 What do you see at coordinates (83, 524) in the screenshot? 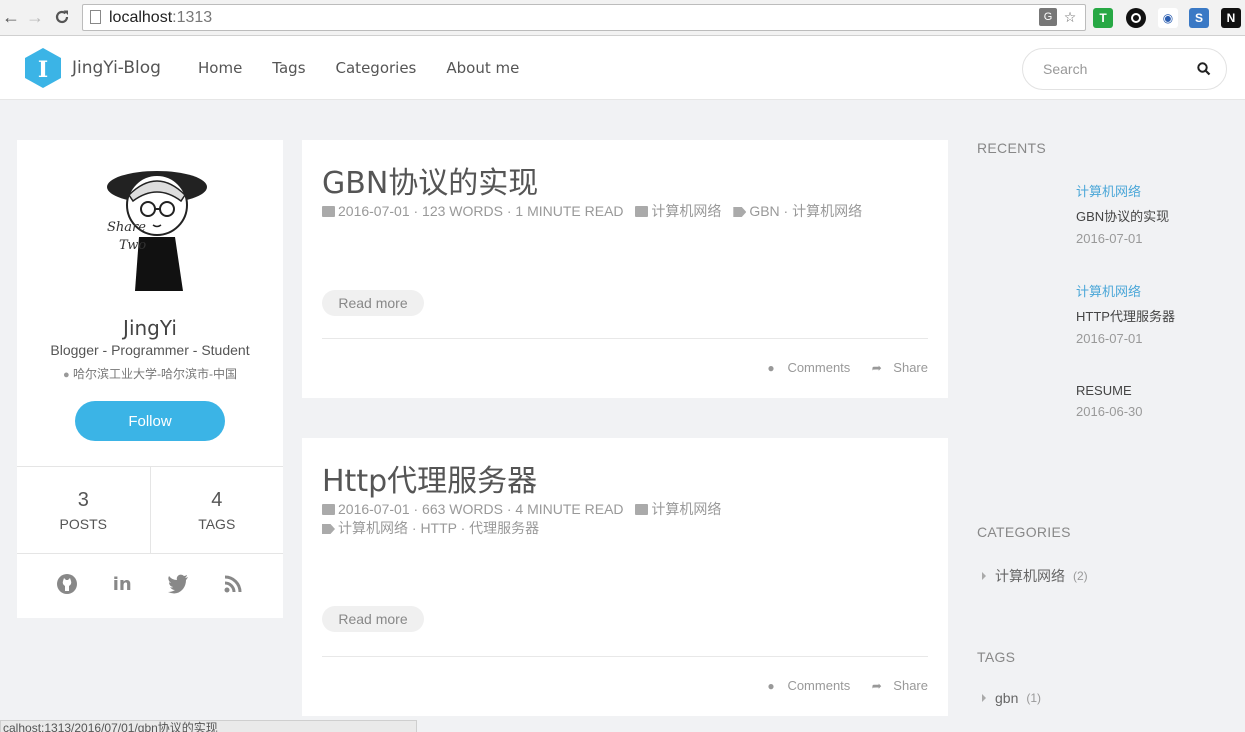
I see `posts-label: POSTS` at bounding box center [83, 524].